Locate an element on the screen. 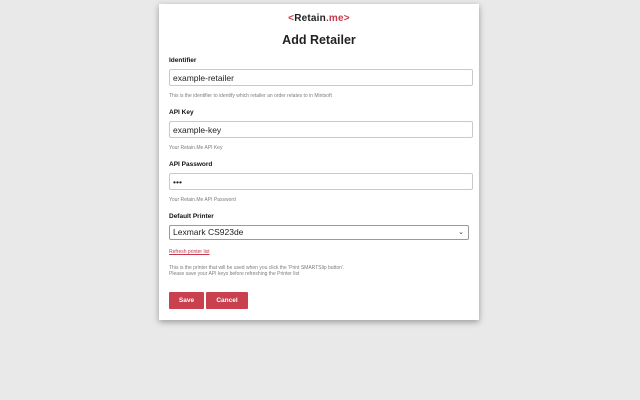 This screenshot has width=640, height=400. form-actions: Save Cancel is located at coordinates (319, 300).